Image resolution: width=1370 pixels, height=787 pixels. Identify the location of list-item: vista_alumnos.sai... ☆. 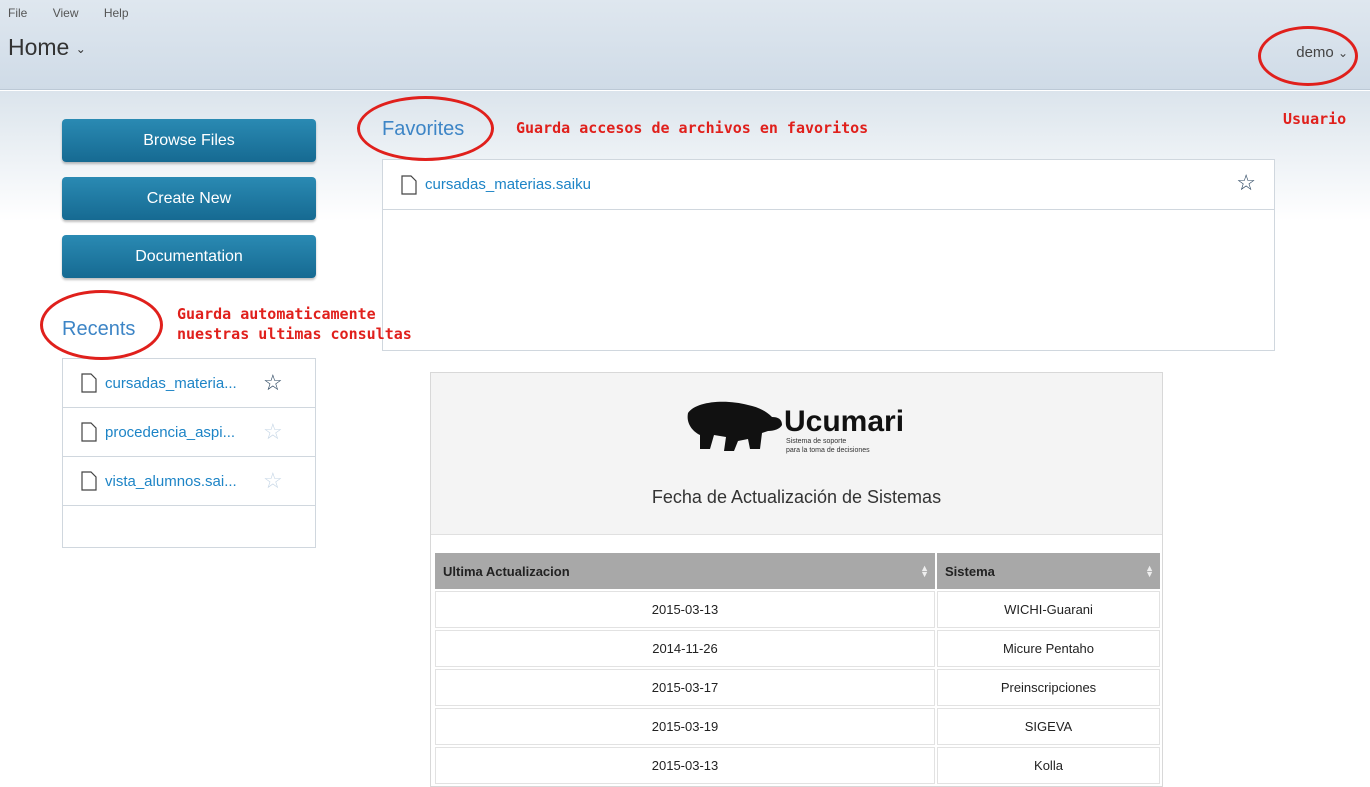
(189, 481).